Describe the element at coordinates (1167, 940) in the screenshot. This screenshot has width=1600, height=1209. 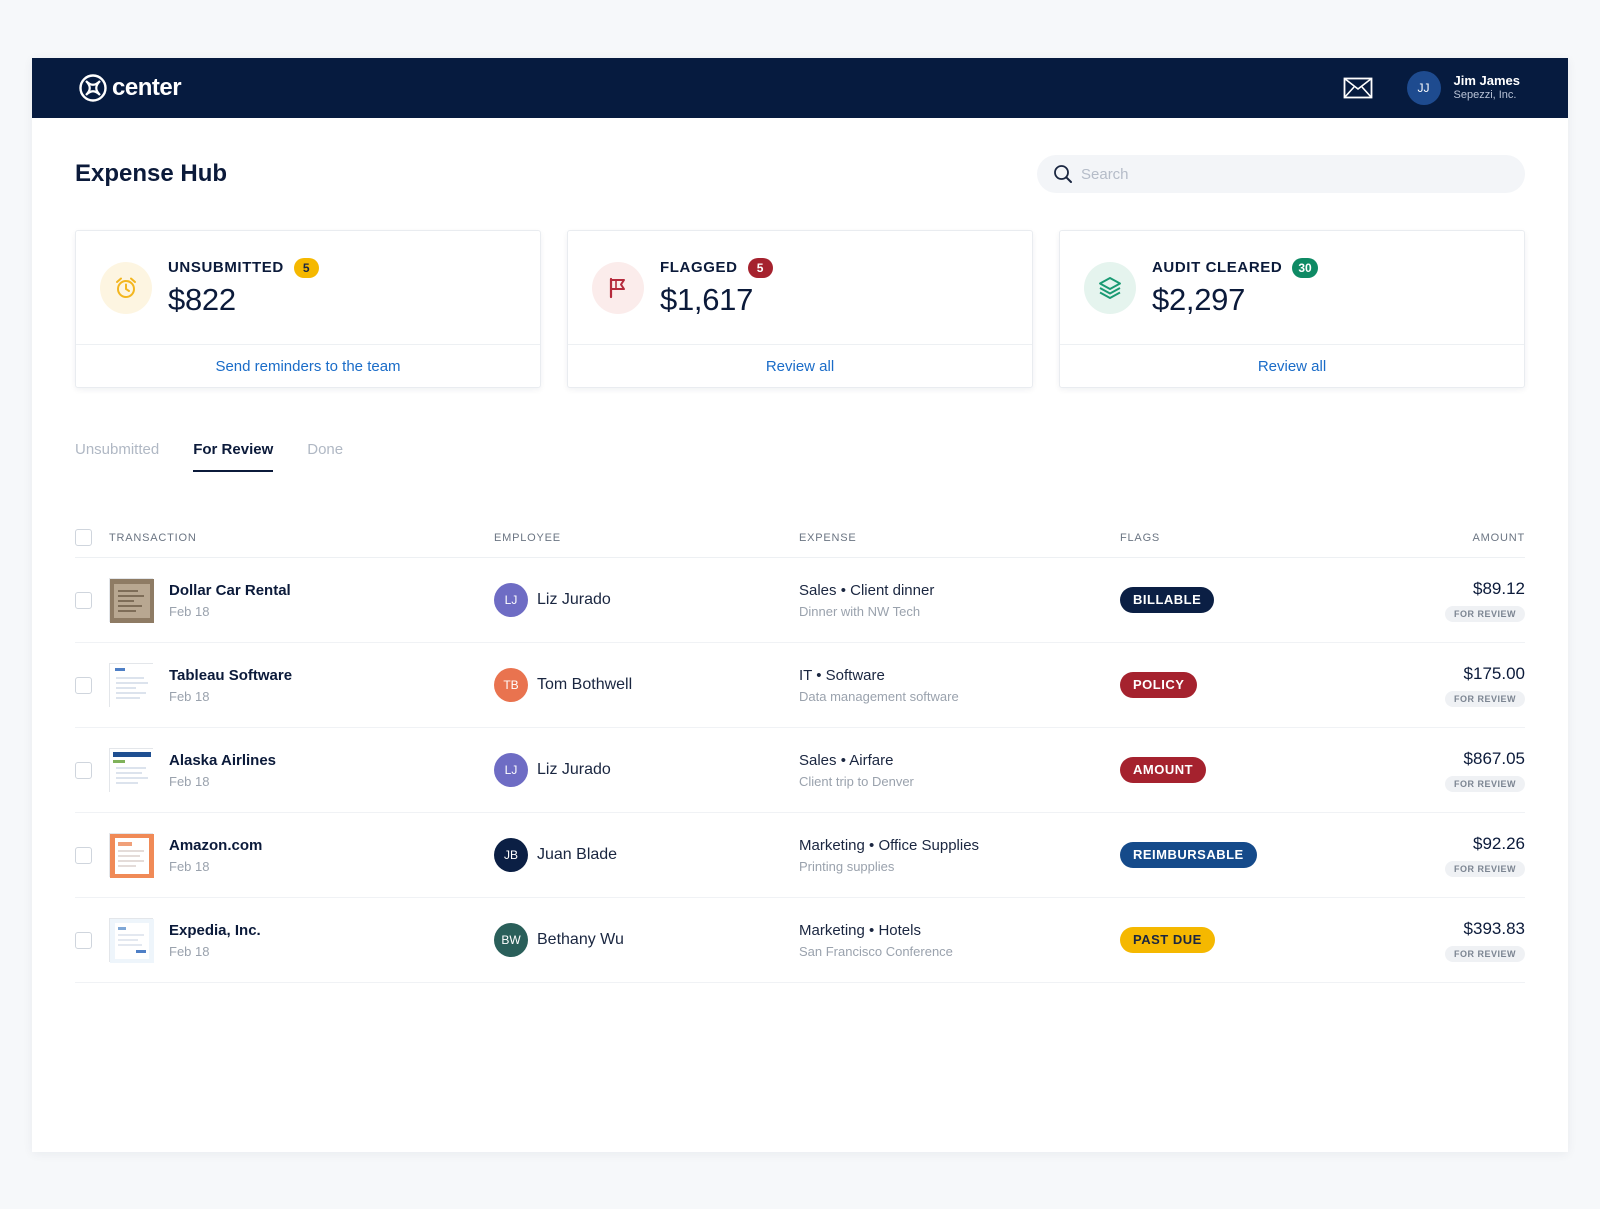
I see `flag-badge: PAST DUE` at that location.